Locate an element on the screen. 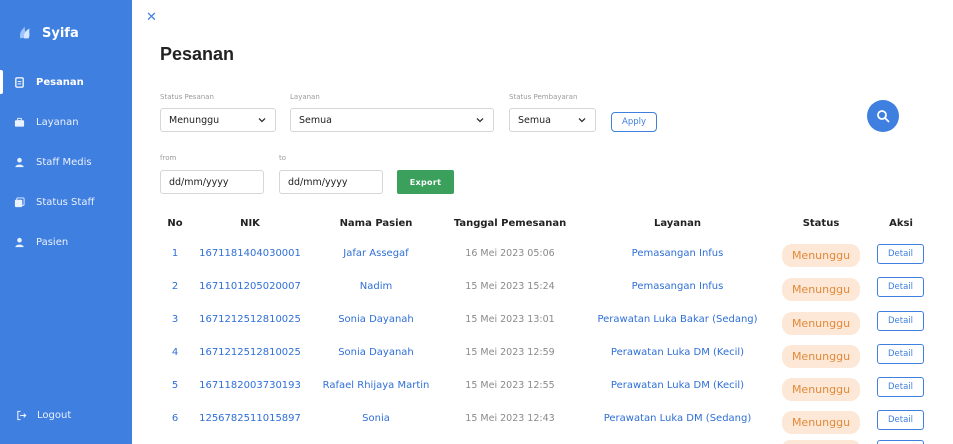 This screenshot has height=444, width=953. header-nik: NIK is located at coordinates (250, 223).